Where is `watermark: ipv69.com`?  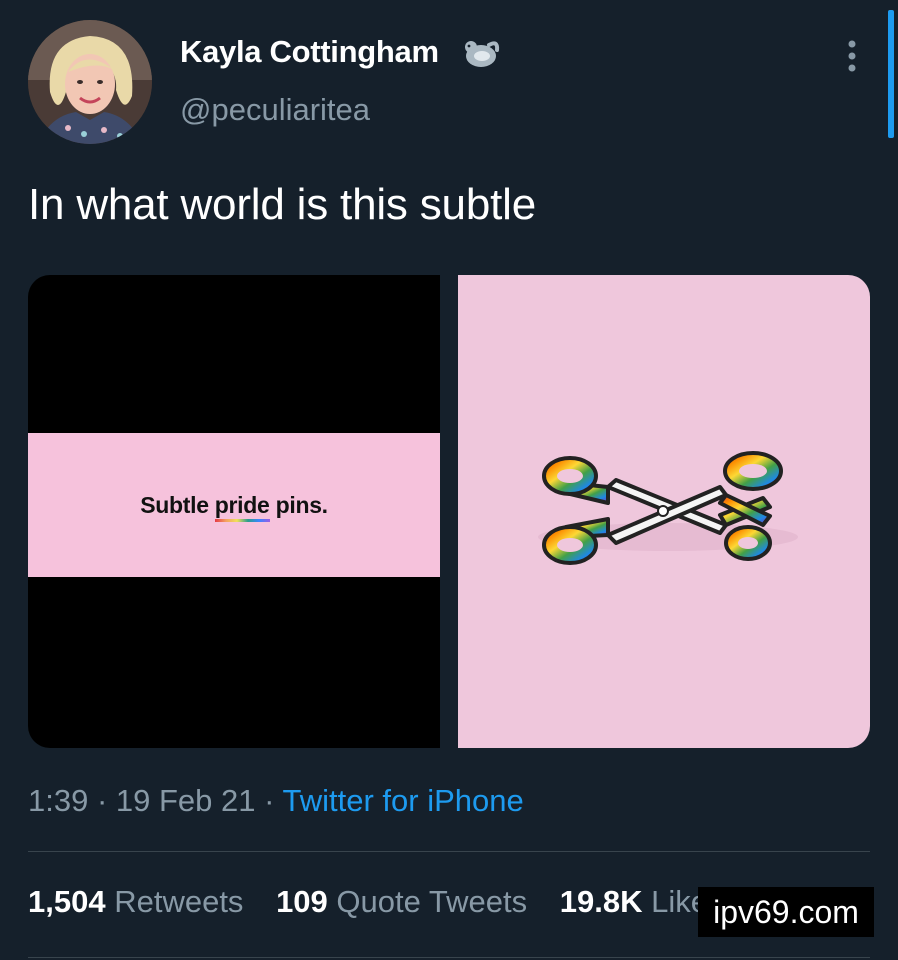 watermark: ipv69.com is located at coordinates (786, 912).